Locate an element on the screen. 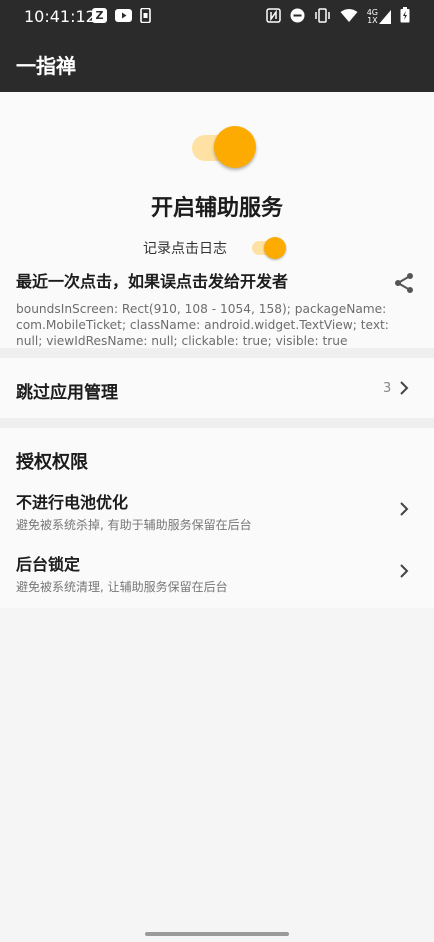 This screenshot has height=942, width=434. service-toggle-knob is located at coordinates (235, 147).